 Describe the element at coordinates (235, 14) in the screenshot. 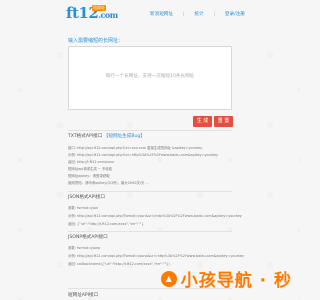

I see `nav-login: 登录/注册` at that location.